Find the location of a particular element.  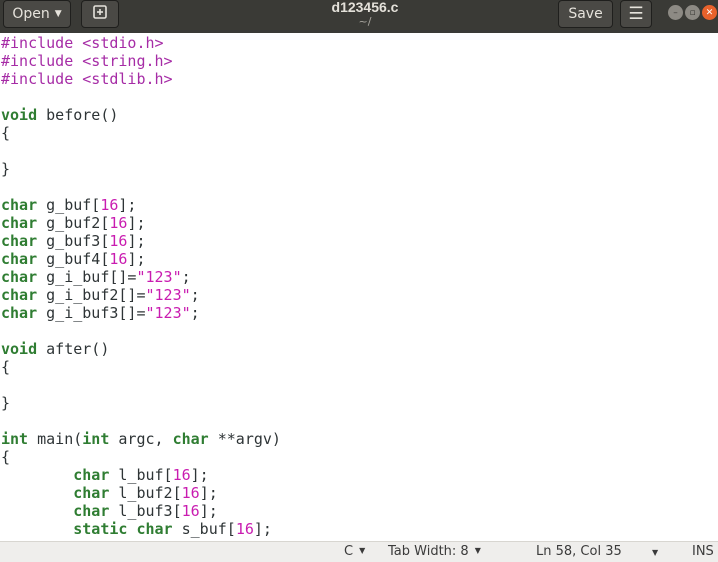

header-bar: Open ▼ d123456.c ~/ Save ☰ – ▫ ✕ is located at coordinates (359, 16).